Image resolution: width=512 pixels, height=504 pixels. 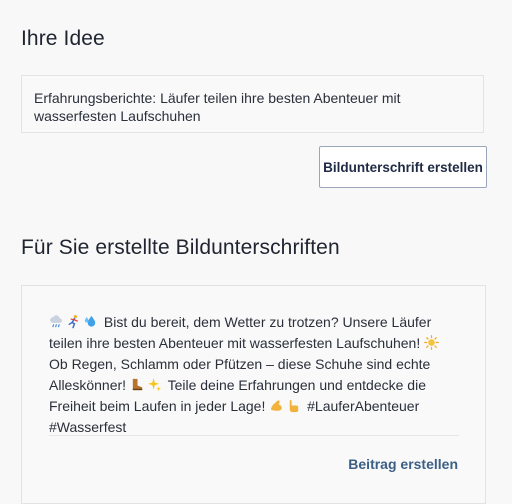 I want to click on generate-caption-button: Bildunterschrift erstellen, so click(x=403, y=167).